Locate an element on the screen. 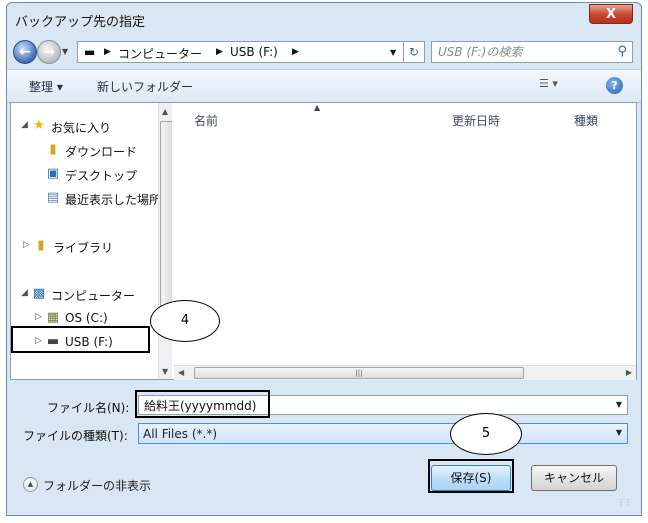  filetype-label: ファイルの種類(T): is located at coordinates (75, 436).